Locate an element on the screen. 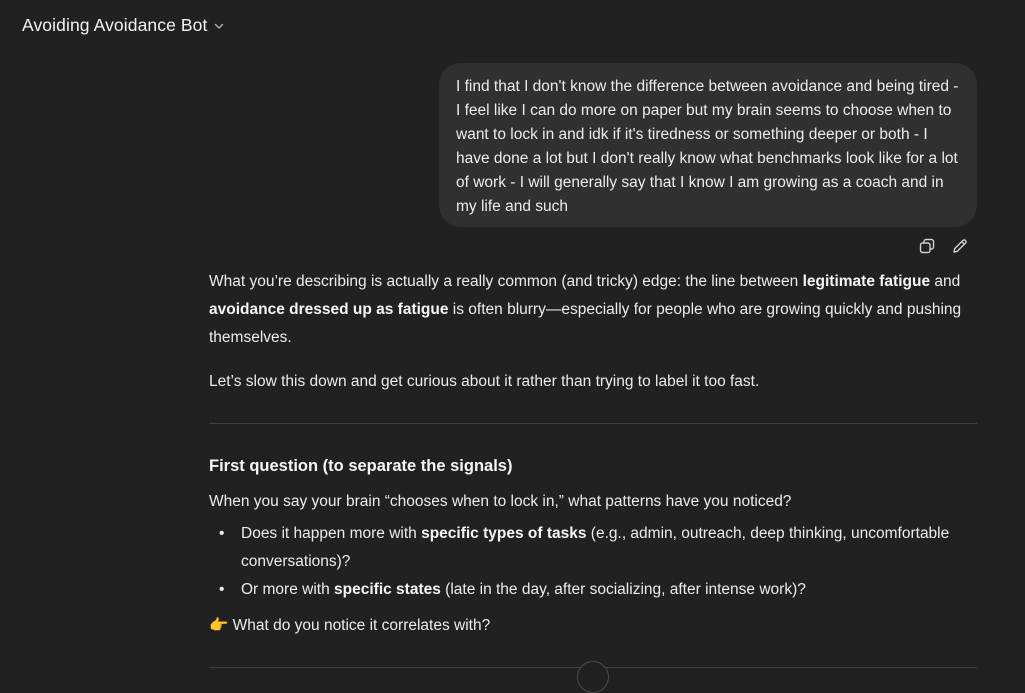 This screenshot has width=1025, height=693. prompt-line: 👉 What do you notice it correlates with? is located at coordinates (594, 626).